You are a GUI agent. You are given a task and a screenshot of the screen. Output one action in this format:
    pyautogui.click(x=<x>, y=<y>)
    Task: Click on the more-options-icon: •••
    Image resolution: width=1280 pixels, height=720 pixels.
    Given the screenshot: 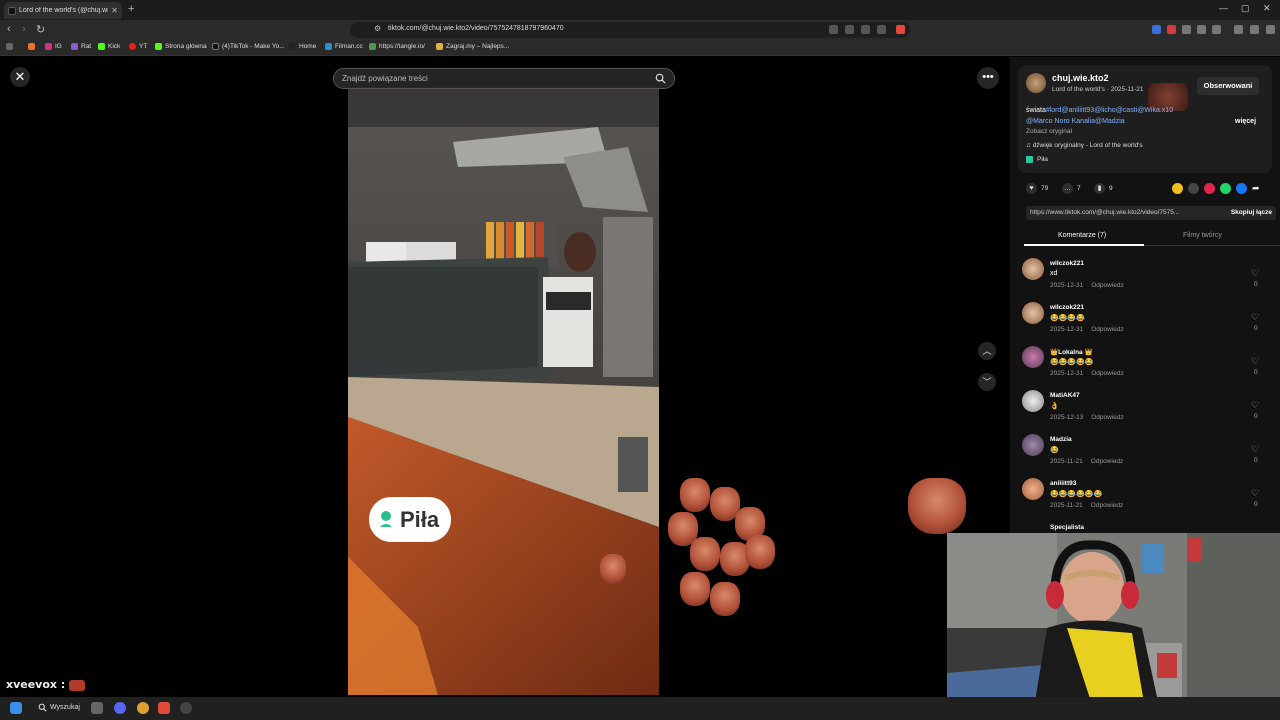 What is the action you would take?
    pyautogui.click(x=988, y=78)
    